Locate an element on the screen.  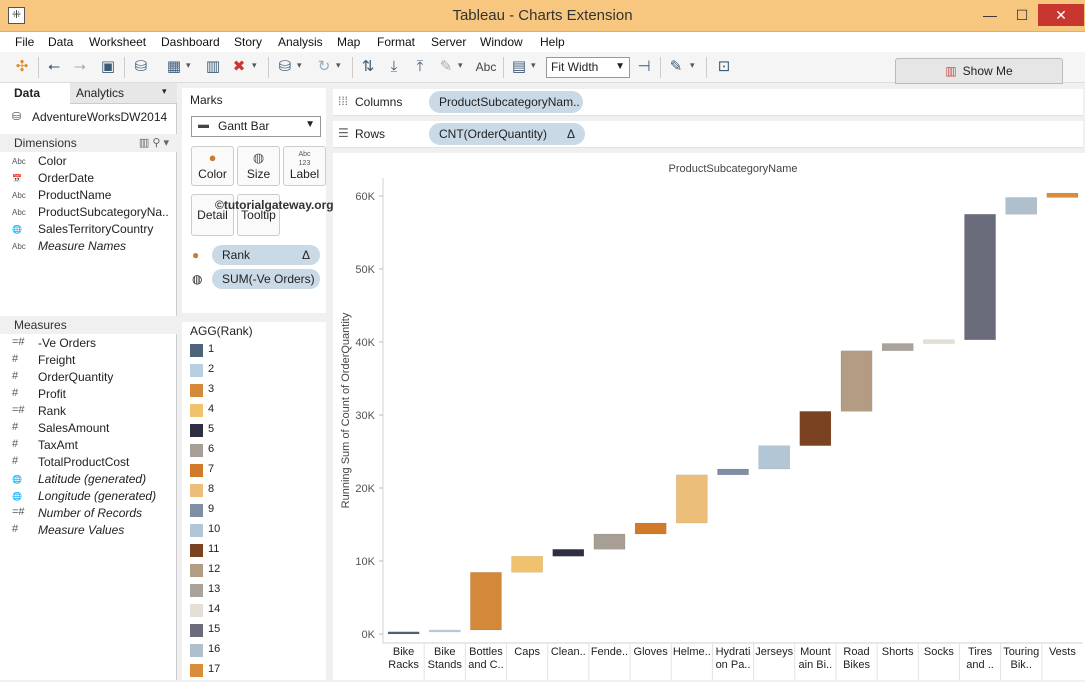
tab-data: Data is located at coordinates (35, 93).